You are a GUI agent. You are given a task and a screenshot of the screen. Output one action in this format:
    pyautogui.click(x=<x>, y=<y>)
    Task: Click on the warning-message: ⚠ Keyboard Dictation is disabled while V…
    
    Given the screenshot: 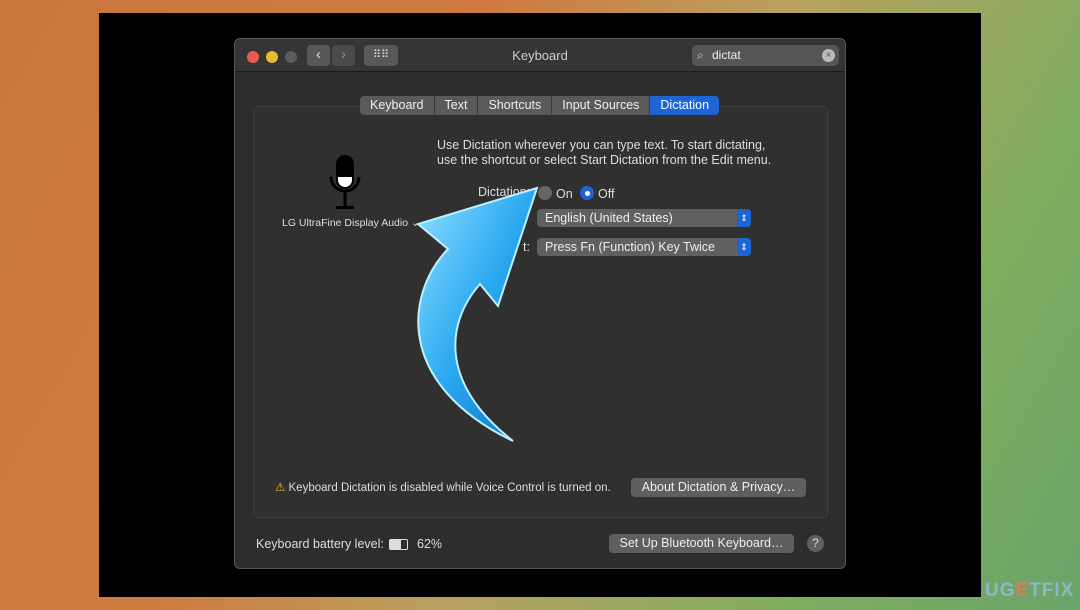 What is the action you would take?
    pyautogui.click(x=443, y=488)
    